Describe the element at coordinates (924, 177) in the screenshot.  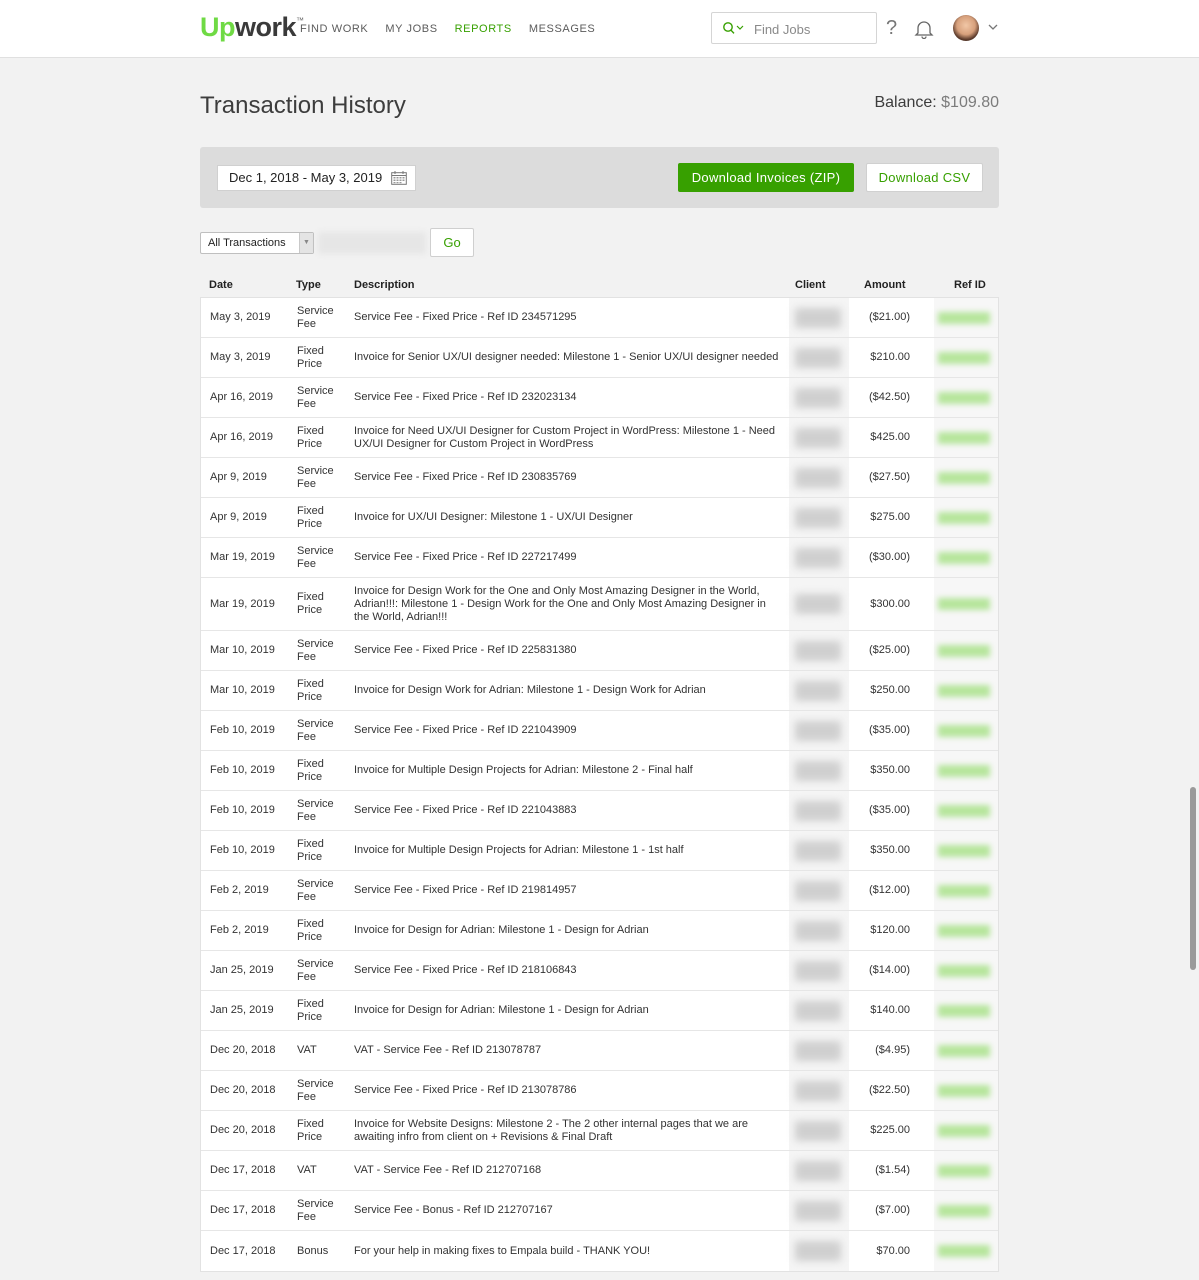
I see `download-csv-button: Download CSV` at that location.